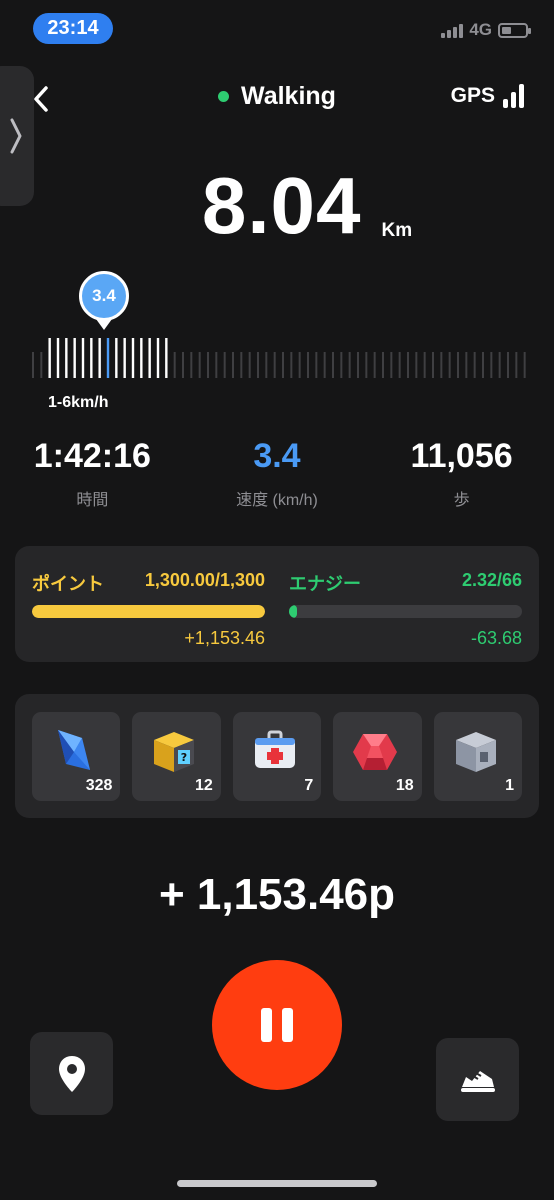 This screenshot has width=554, height=1200. I want to click on item-silver-box: 1, so click(478, 756).